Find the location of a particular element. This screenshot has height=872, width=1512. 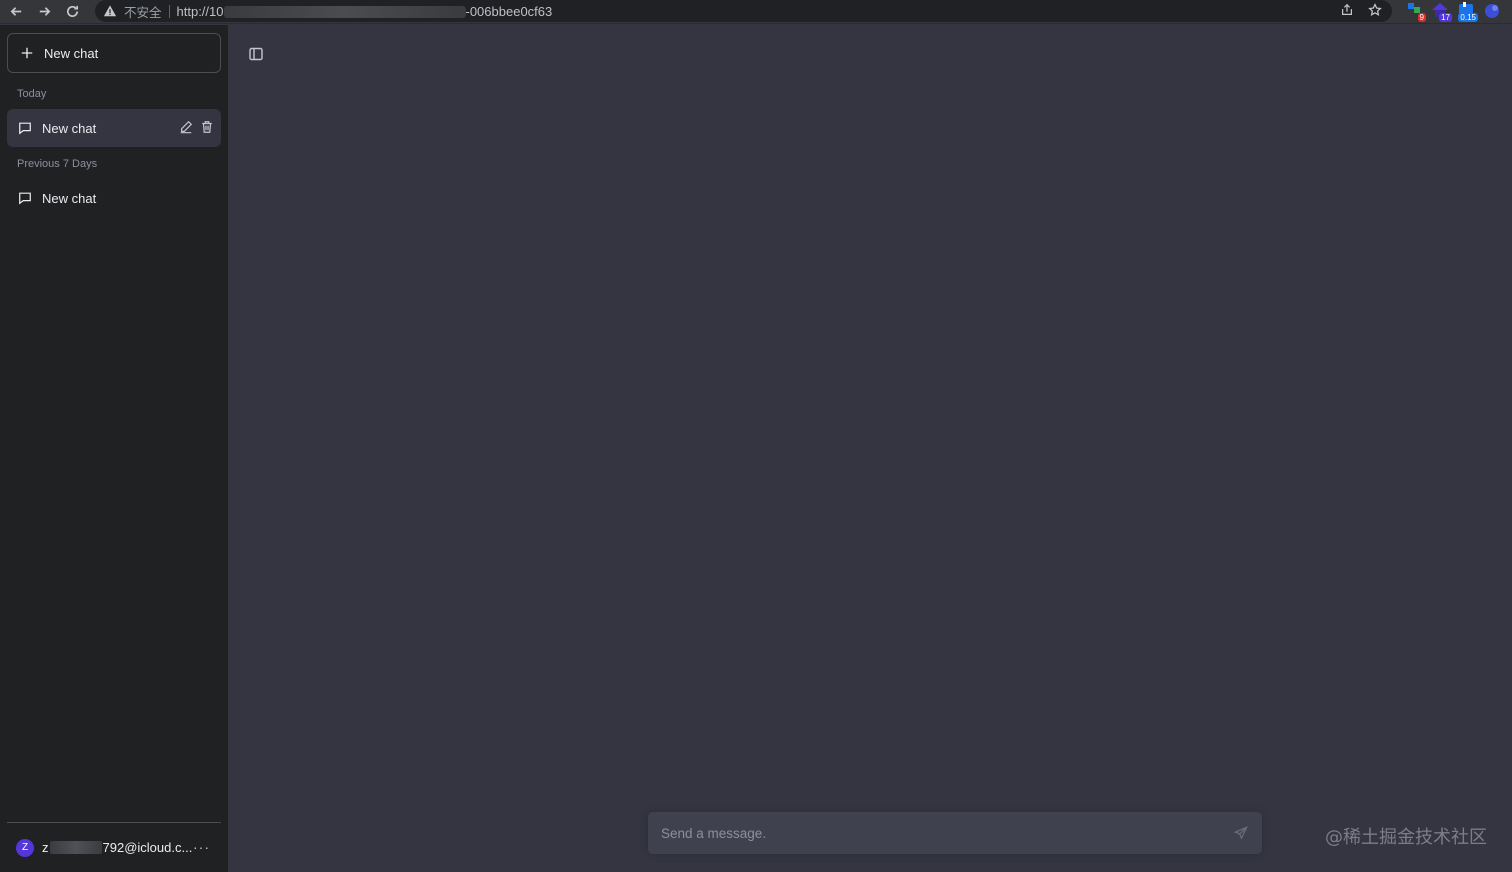

extension-1-badge: 9 is located at coordinates (1421, 17).